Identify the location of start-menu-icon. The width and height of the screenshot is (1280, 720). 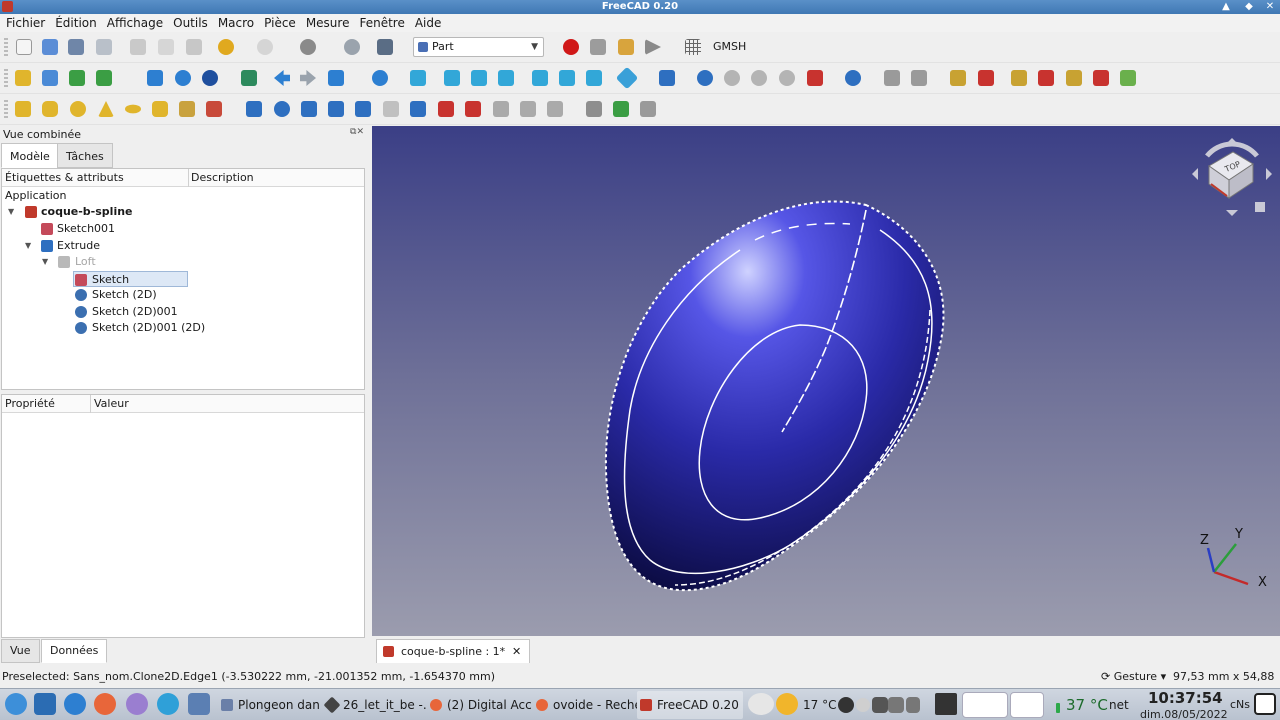
(16, 704).